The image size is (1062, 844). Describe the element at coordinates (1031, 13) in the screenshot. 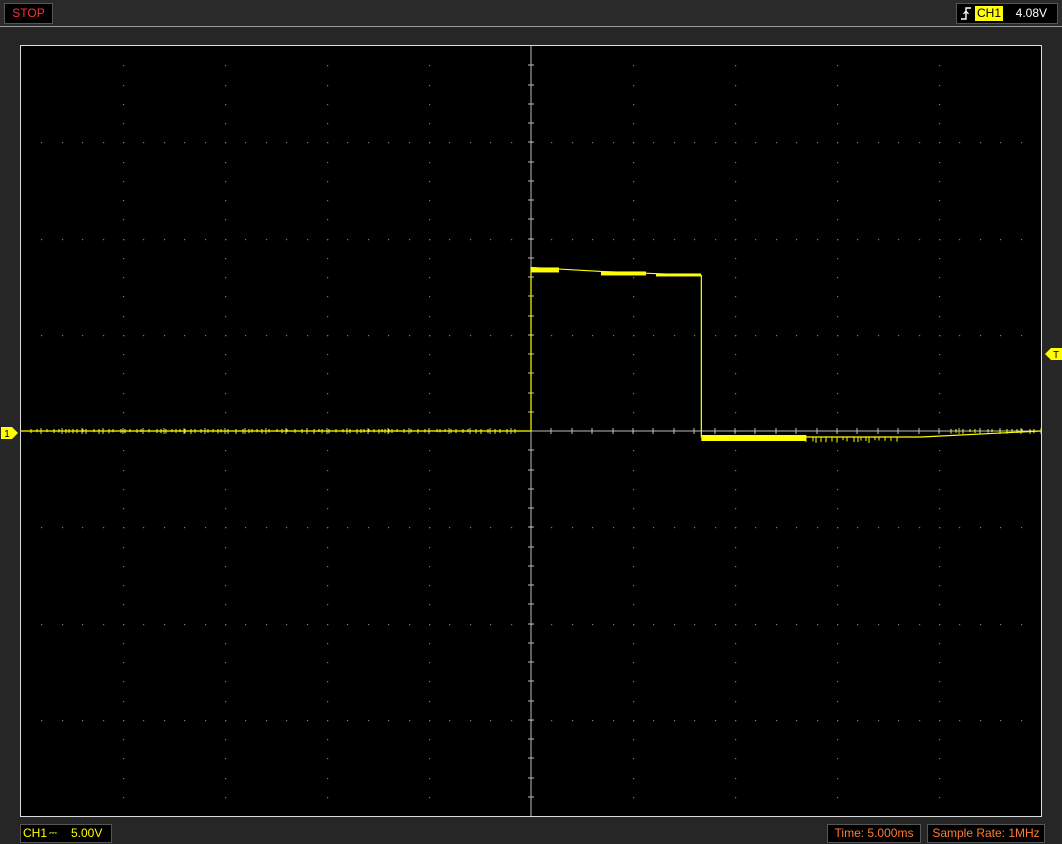

I see `trigger-level-value: 4.08V` at that location.